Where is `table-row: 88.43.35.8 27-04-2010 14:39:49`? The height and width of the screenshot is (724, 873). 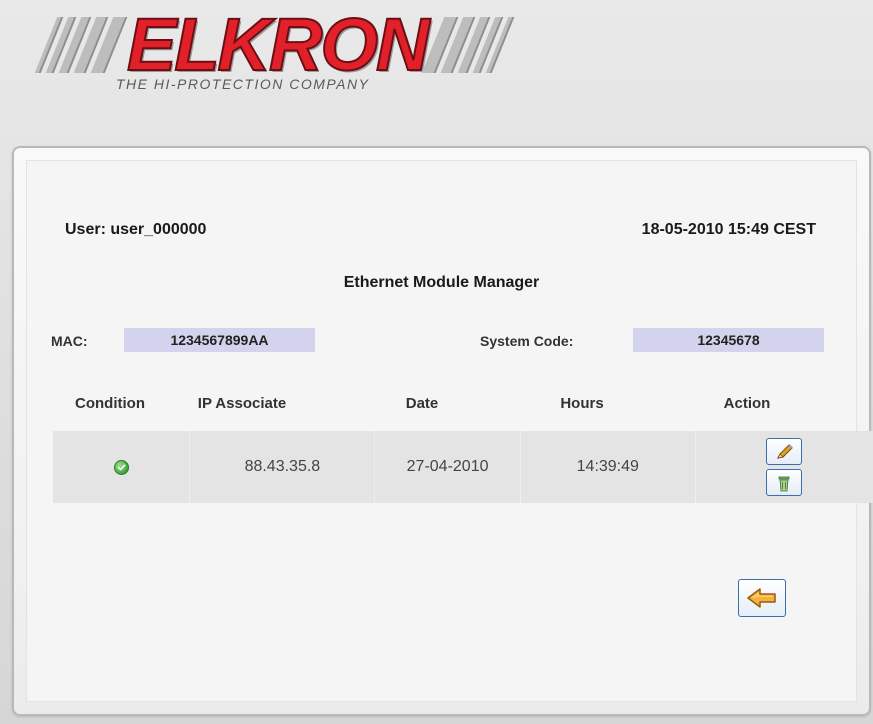
table-row: 88.43.35.8 27-04-2010 14:39:49 is located at coordinates (463, 467).